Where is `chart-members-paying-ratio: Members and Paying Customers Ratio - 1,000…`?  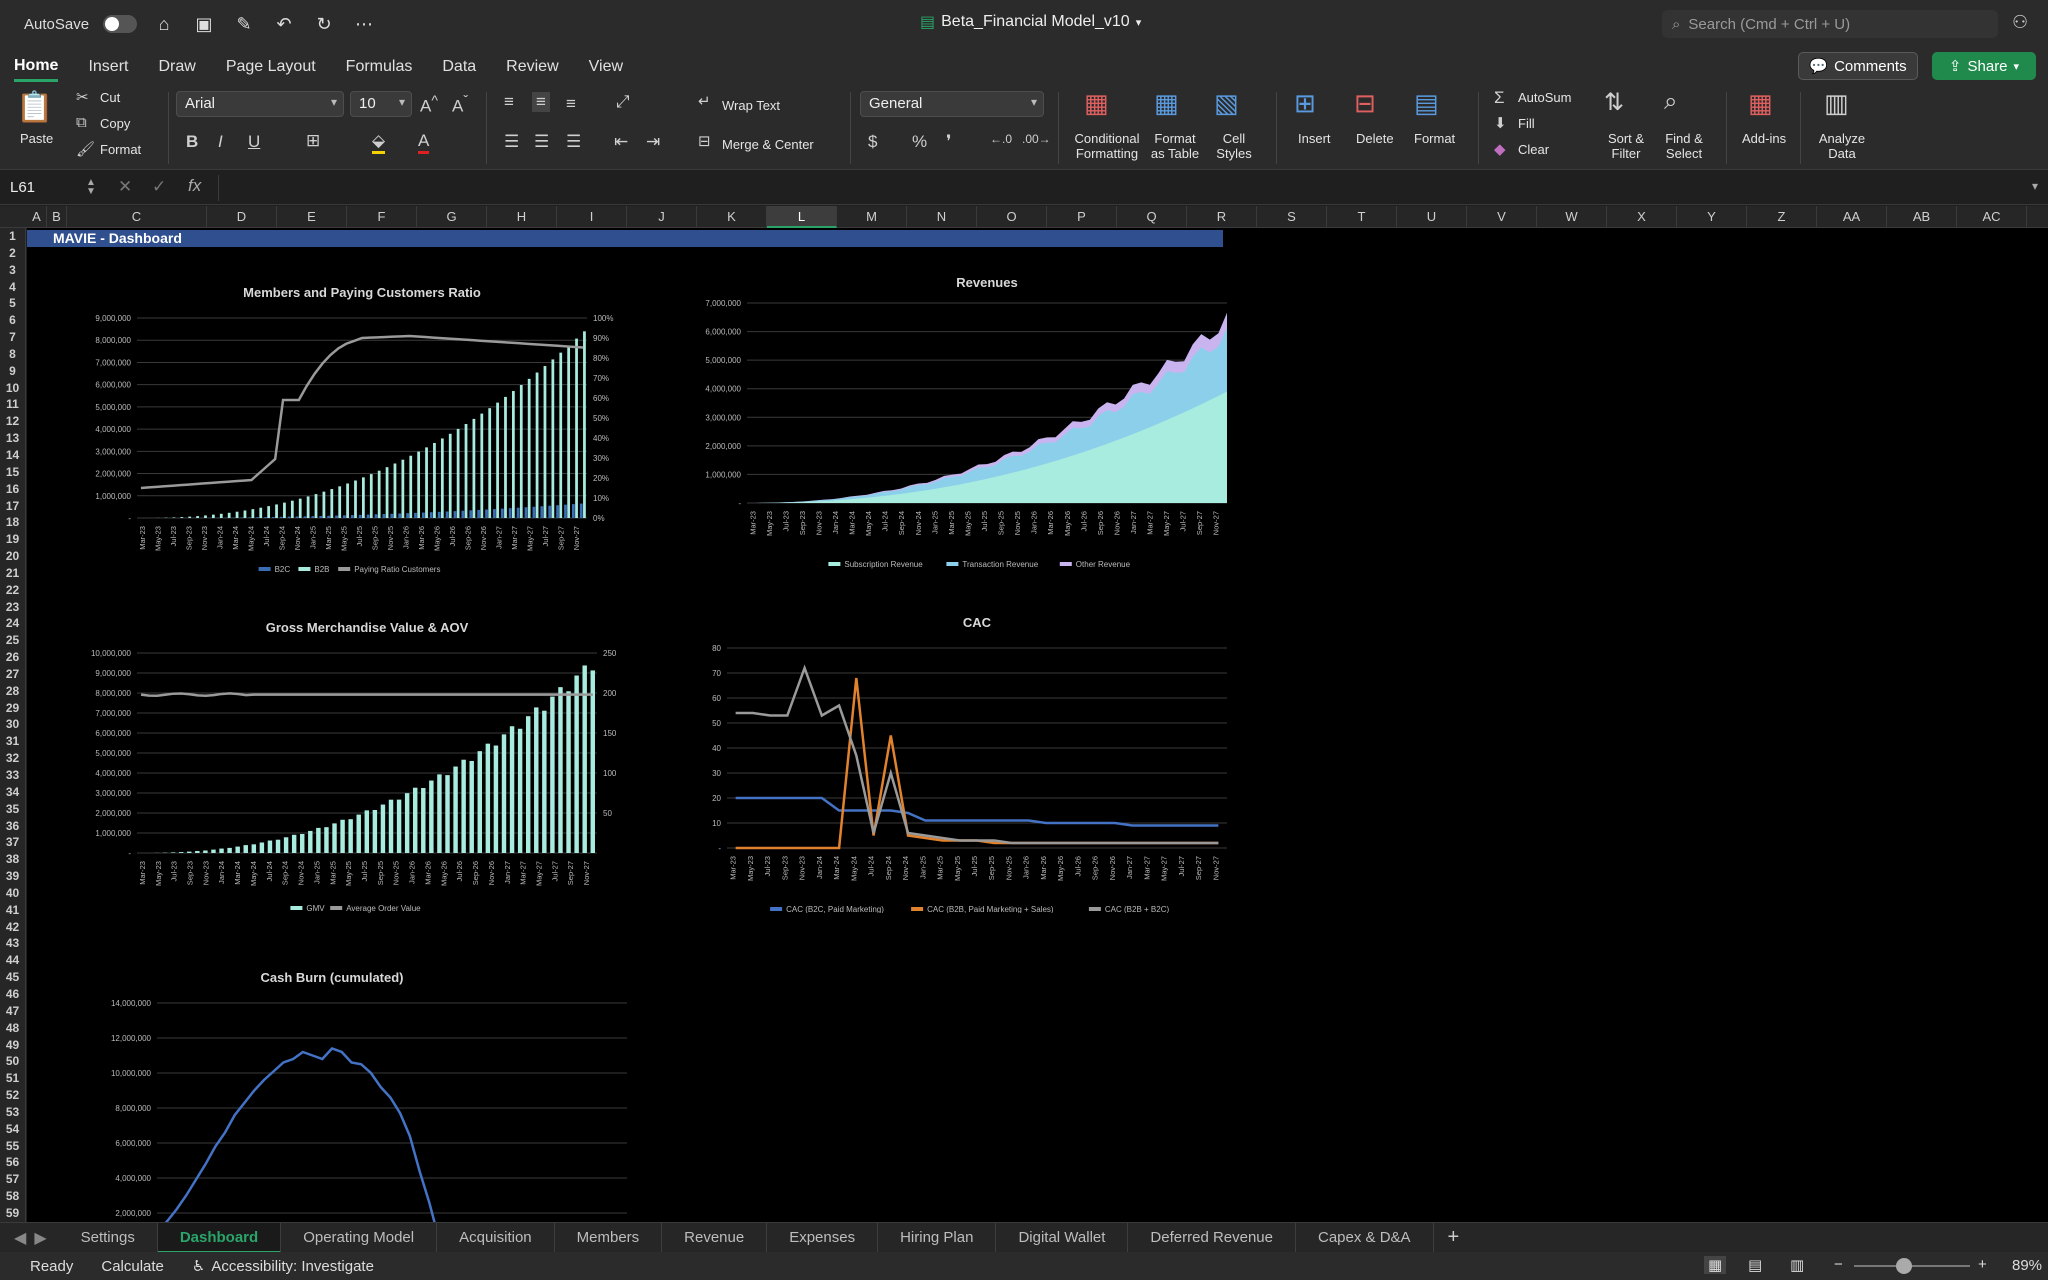 chart-members-paying-ratio: Members and Paying Customers Ratio - 1,000… is located at coordinates (357, 438).